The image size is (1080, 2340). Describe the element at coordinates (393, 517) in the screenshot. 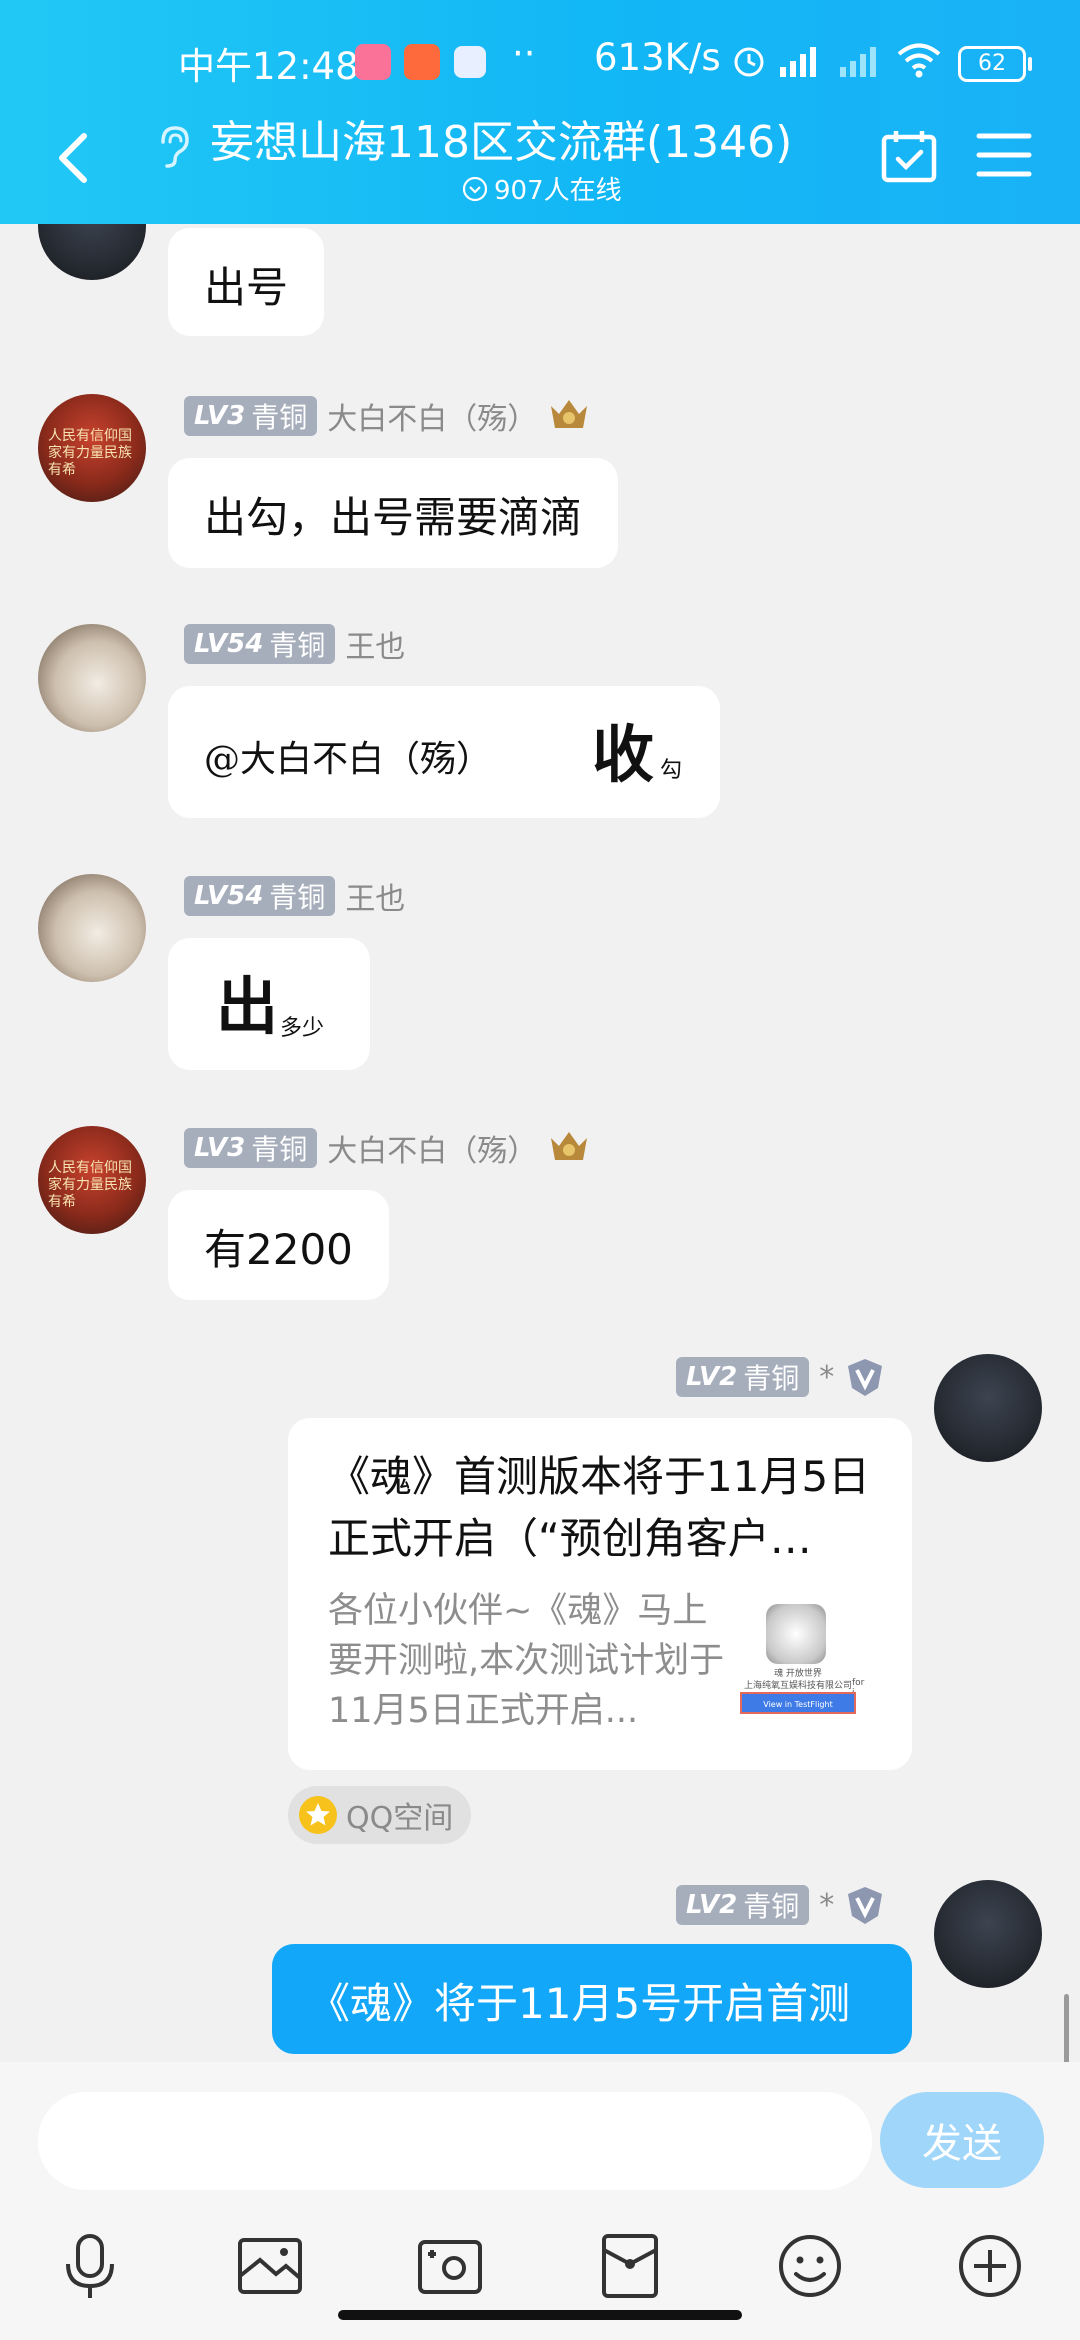

I see `message-text: 出勾，出号需要滴滴` at that location.